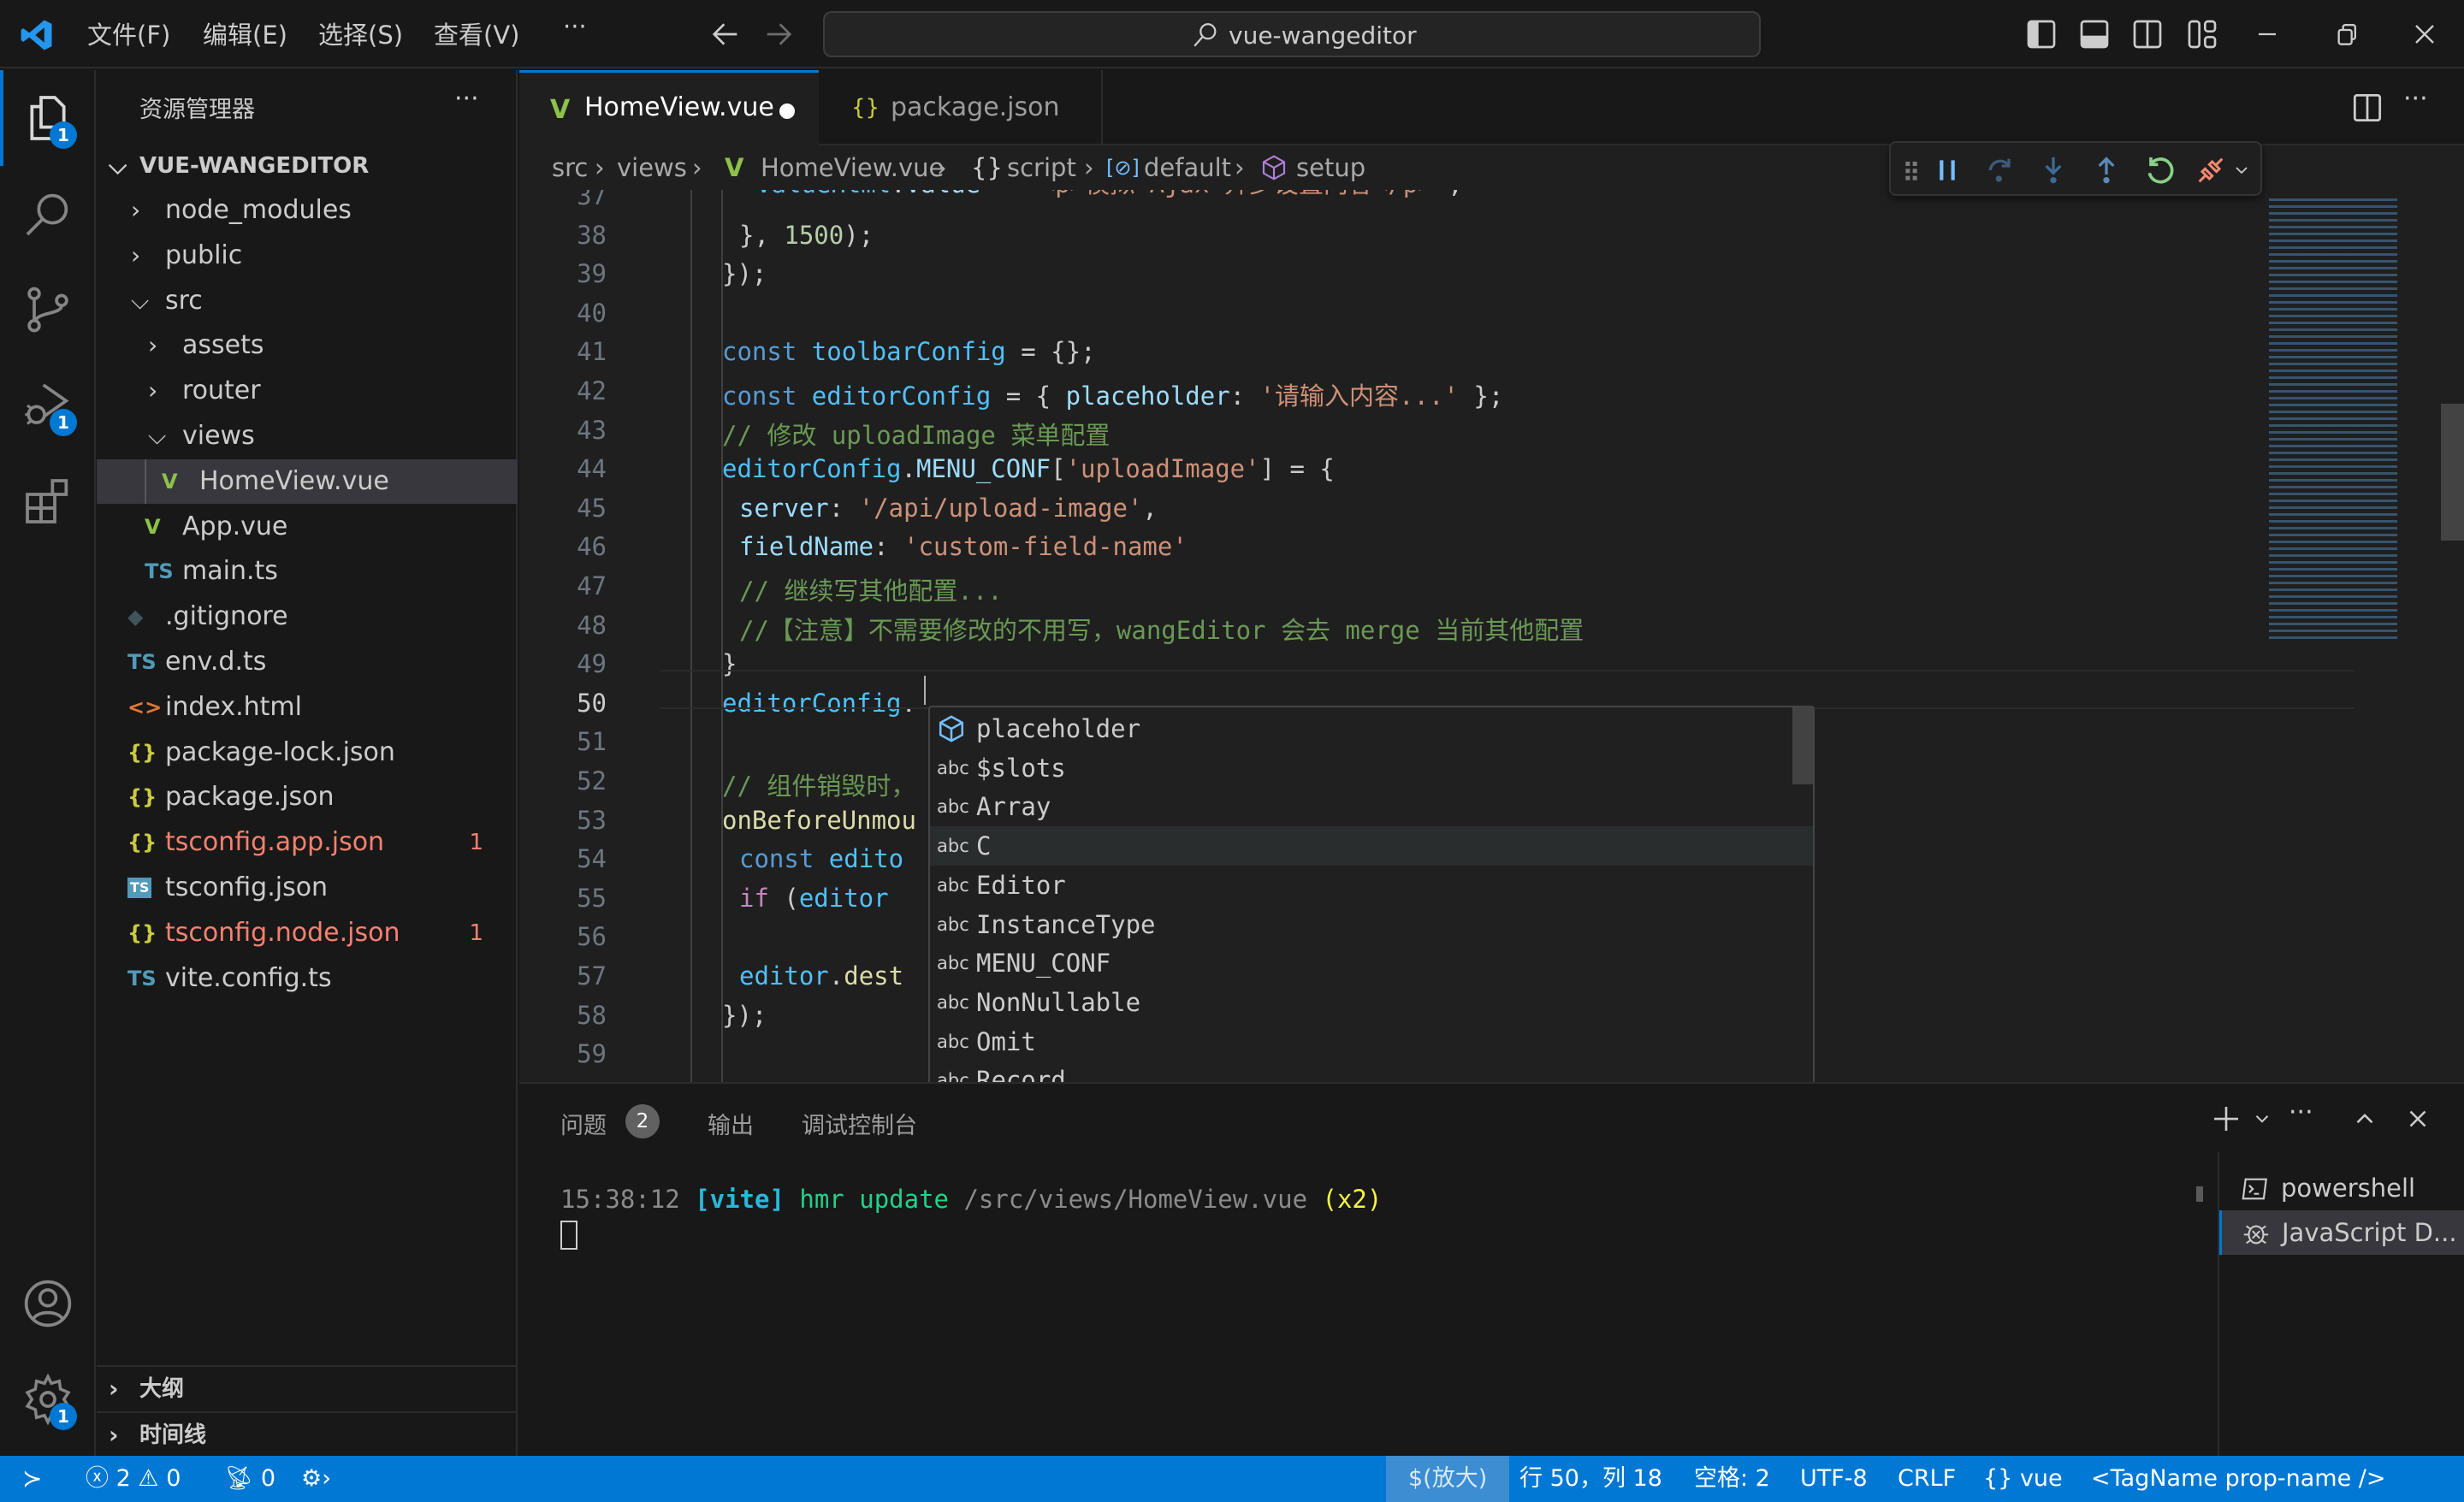  Describe the element at coordinates (476, 33) in the screenshot. I see `menu-view: 查看(V)` at that location.